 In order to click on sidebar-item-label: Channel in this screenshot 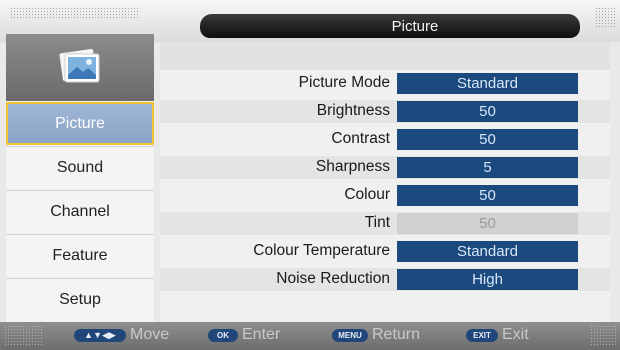, I will do `click(80, 211)`.